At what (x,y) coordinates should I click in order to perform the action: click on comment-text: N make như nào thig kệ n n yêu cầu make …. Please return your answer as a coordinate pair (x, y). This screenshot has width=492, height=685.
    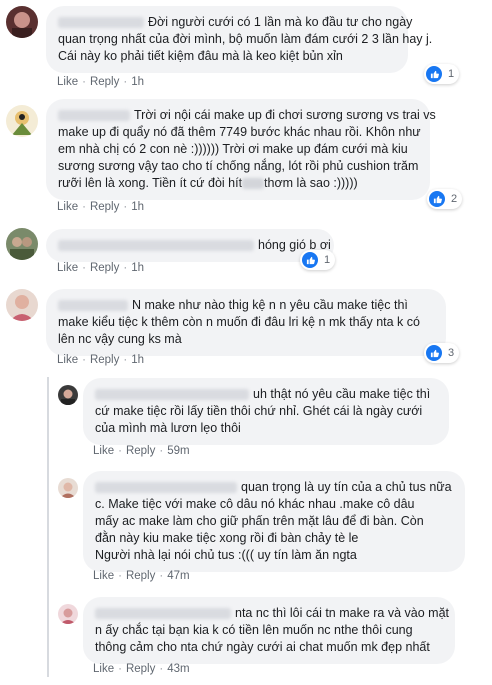
    Looking at the image, I should click on (270, 305).